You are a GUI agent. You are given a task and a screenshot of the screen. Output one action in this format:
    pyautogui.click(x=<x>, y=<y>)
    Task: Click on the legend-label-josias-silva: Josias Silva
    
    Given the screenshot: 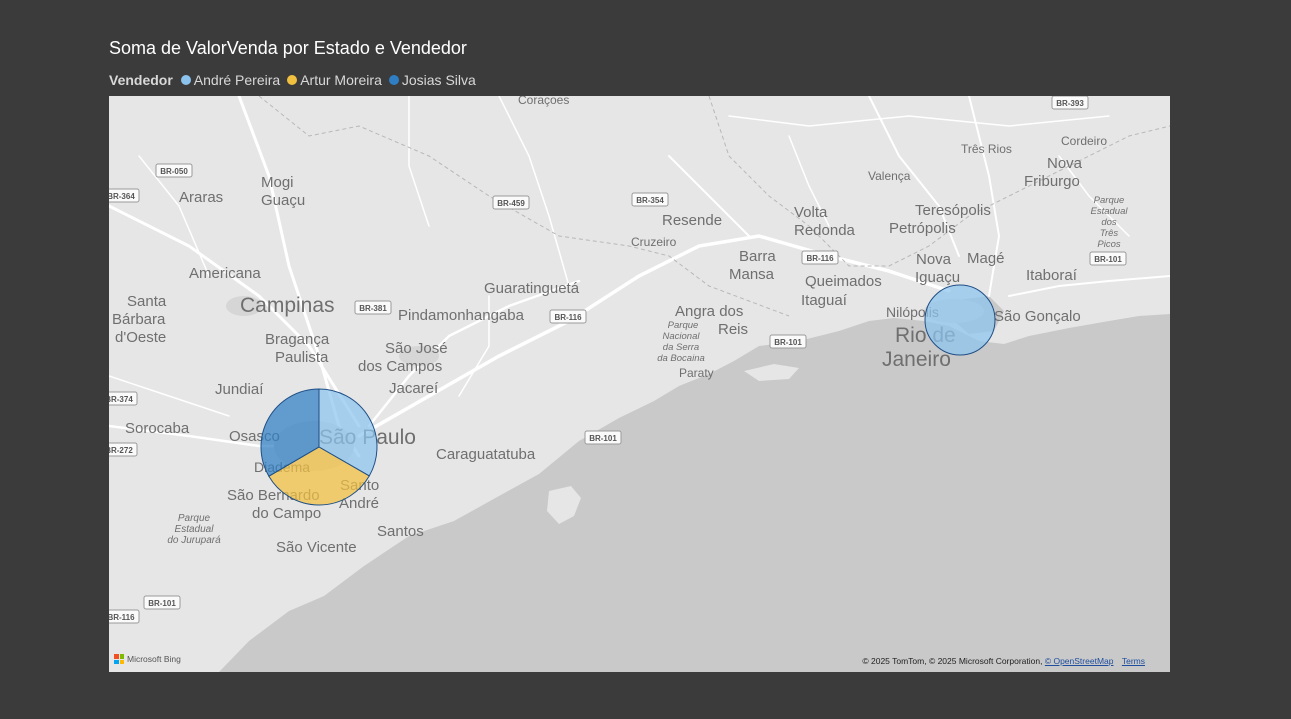 What is the action you would take?
    pyautogui.click(x=438, y=80)
    